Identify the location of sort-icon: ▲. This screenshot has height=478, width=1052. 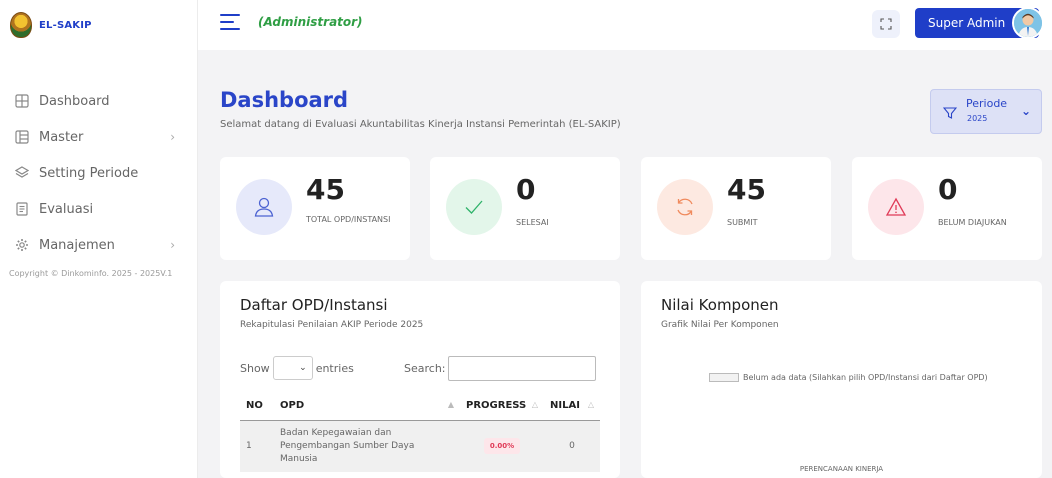
(450, 405).